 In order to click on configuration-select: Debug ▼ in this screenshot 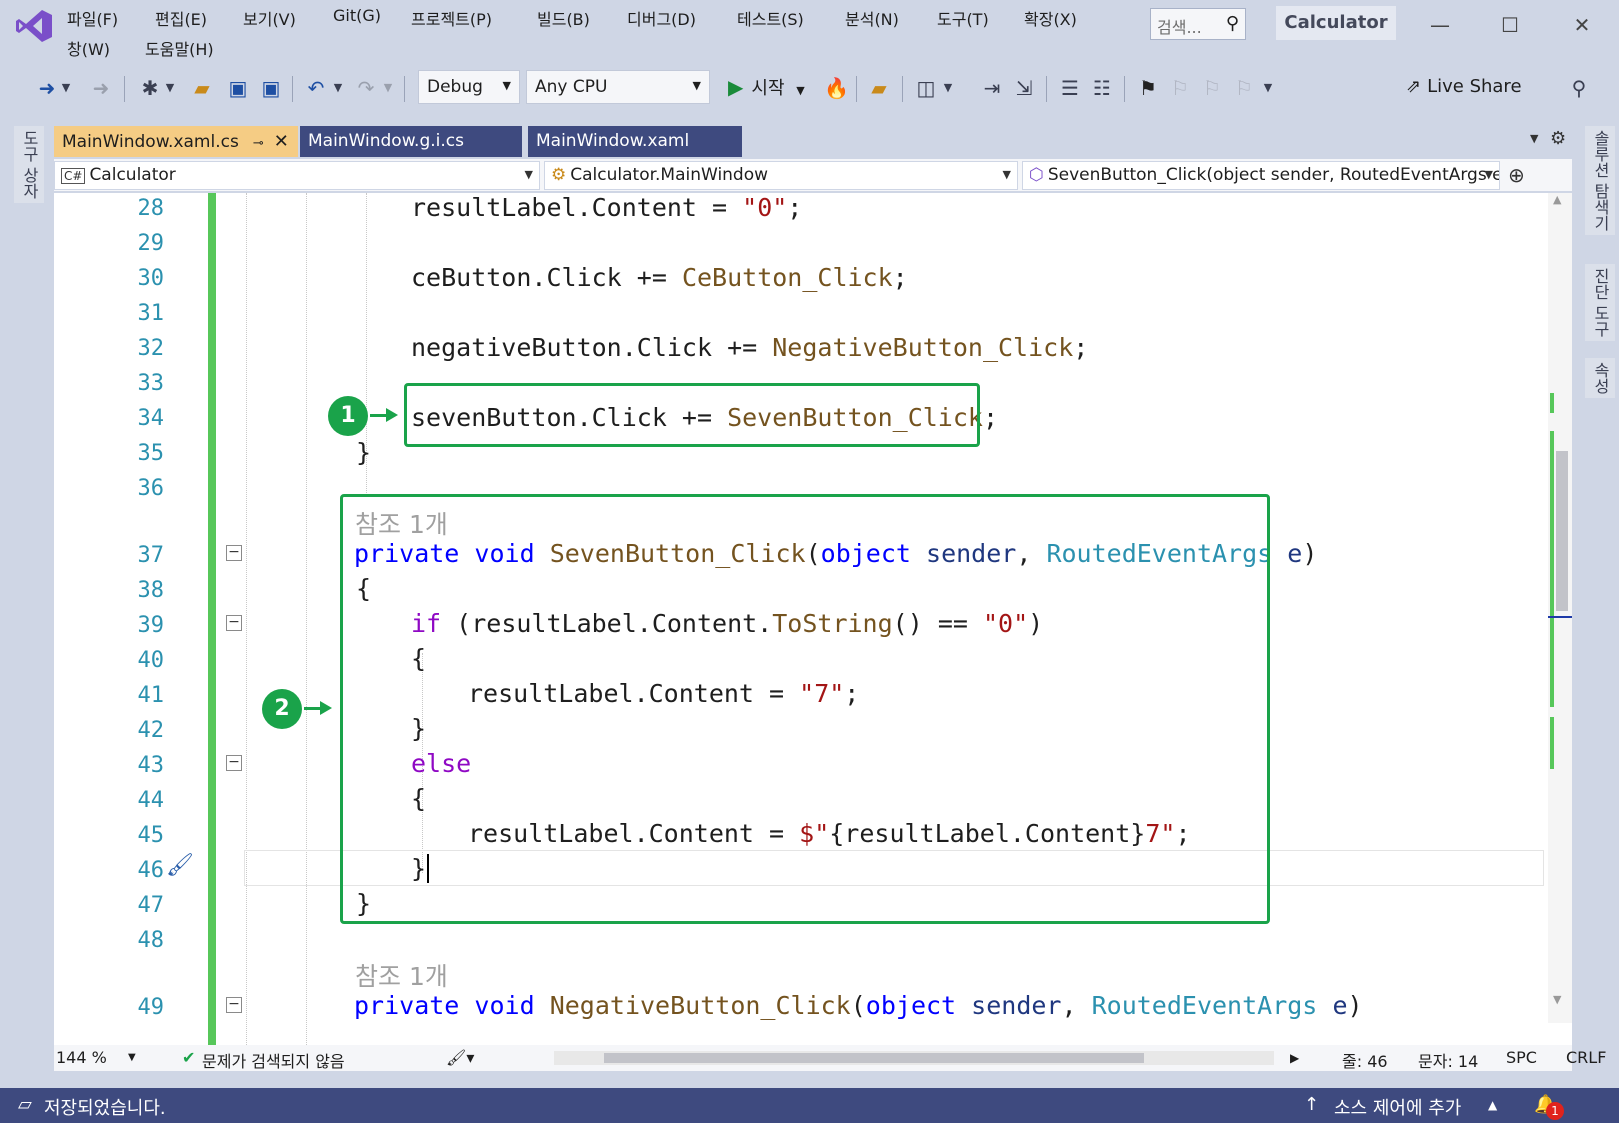, I will do `click(469, 87)`.